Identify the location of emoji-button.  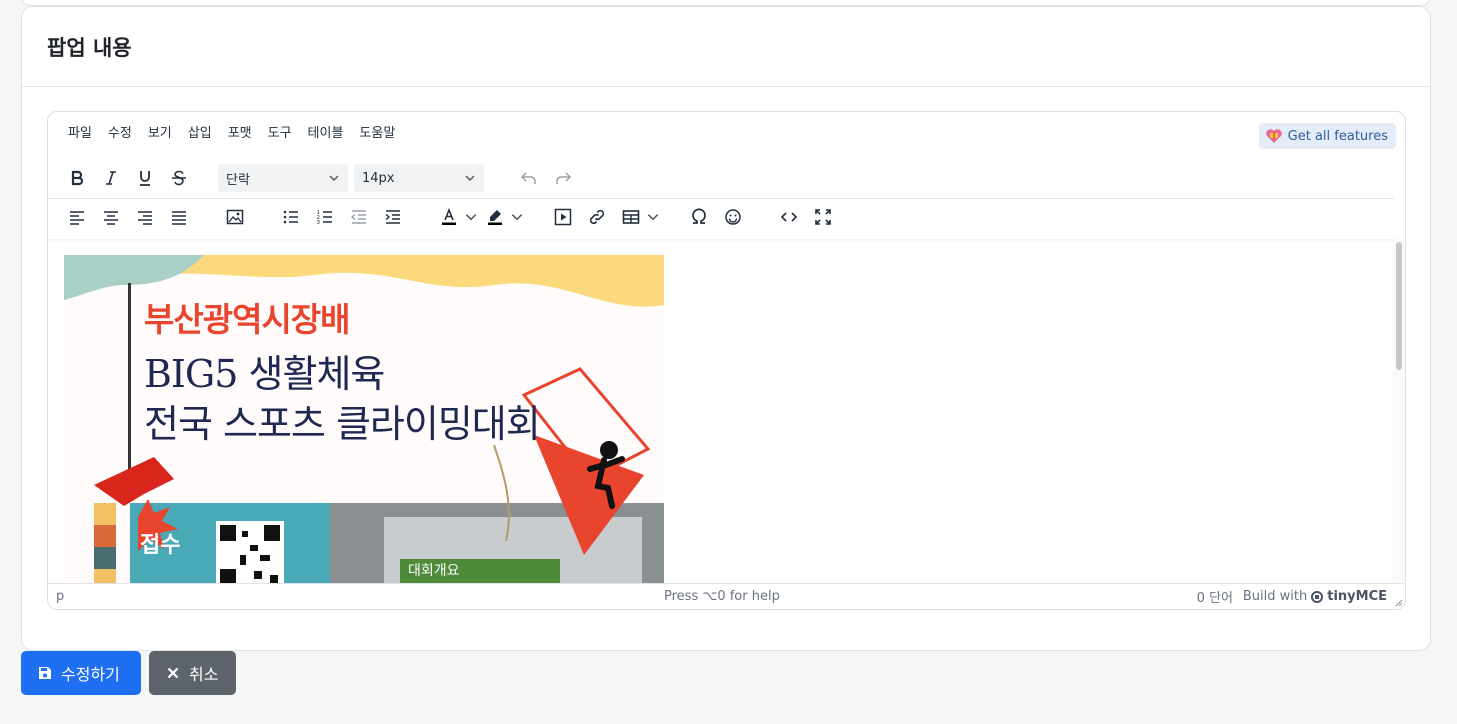
(733, 217).